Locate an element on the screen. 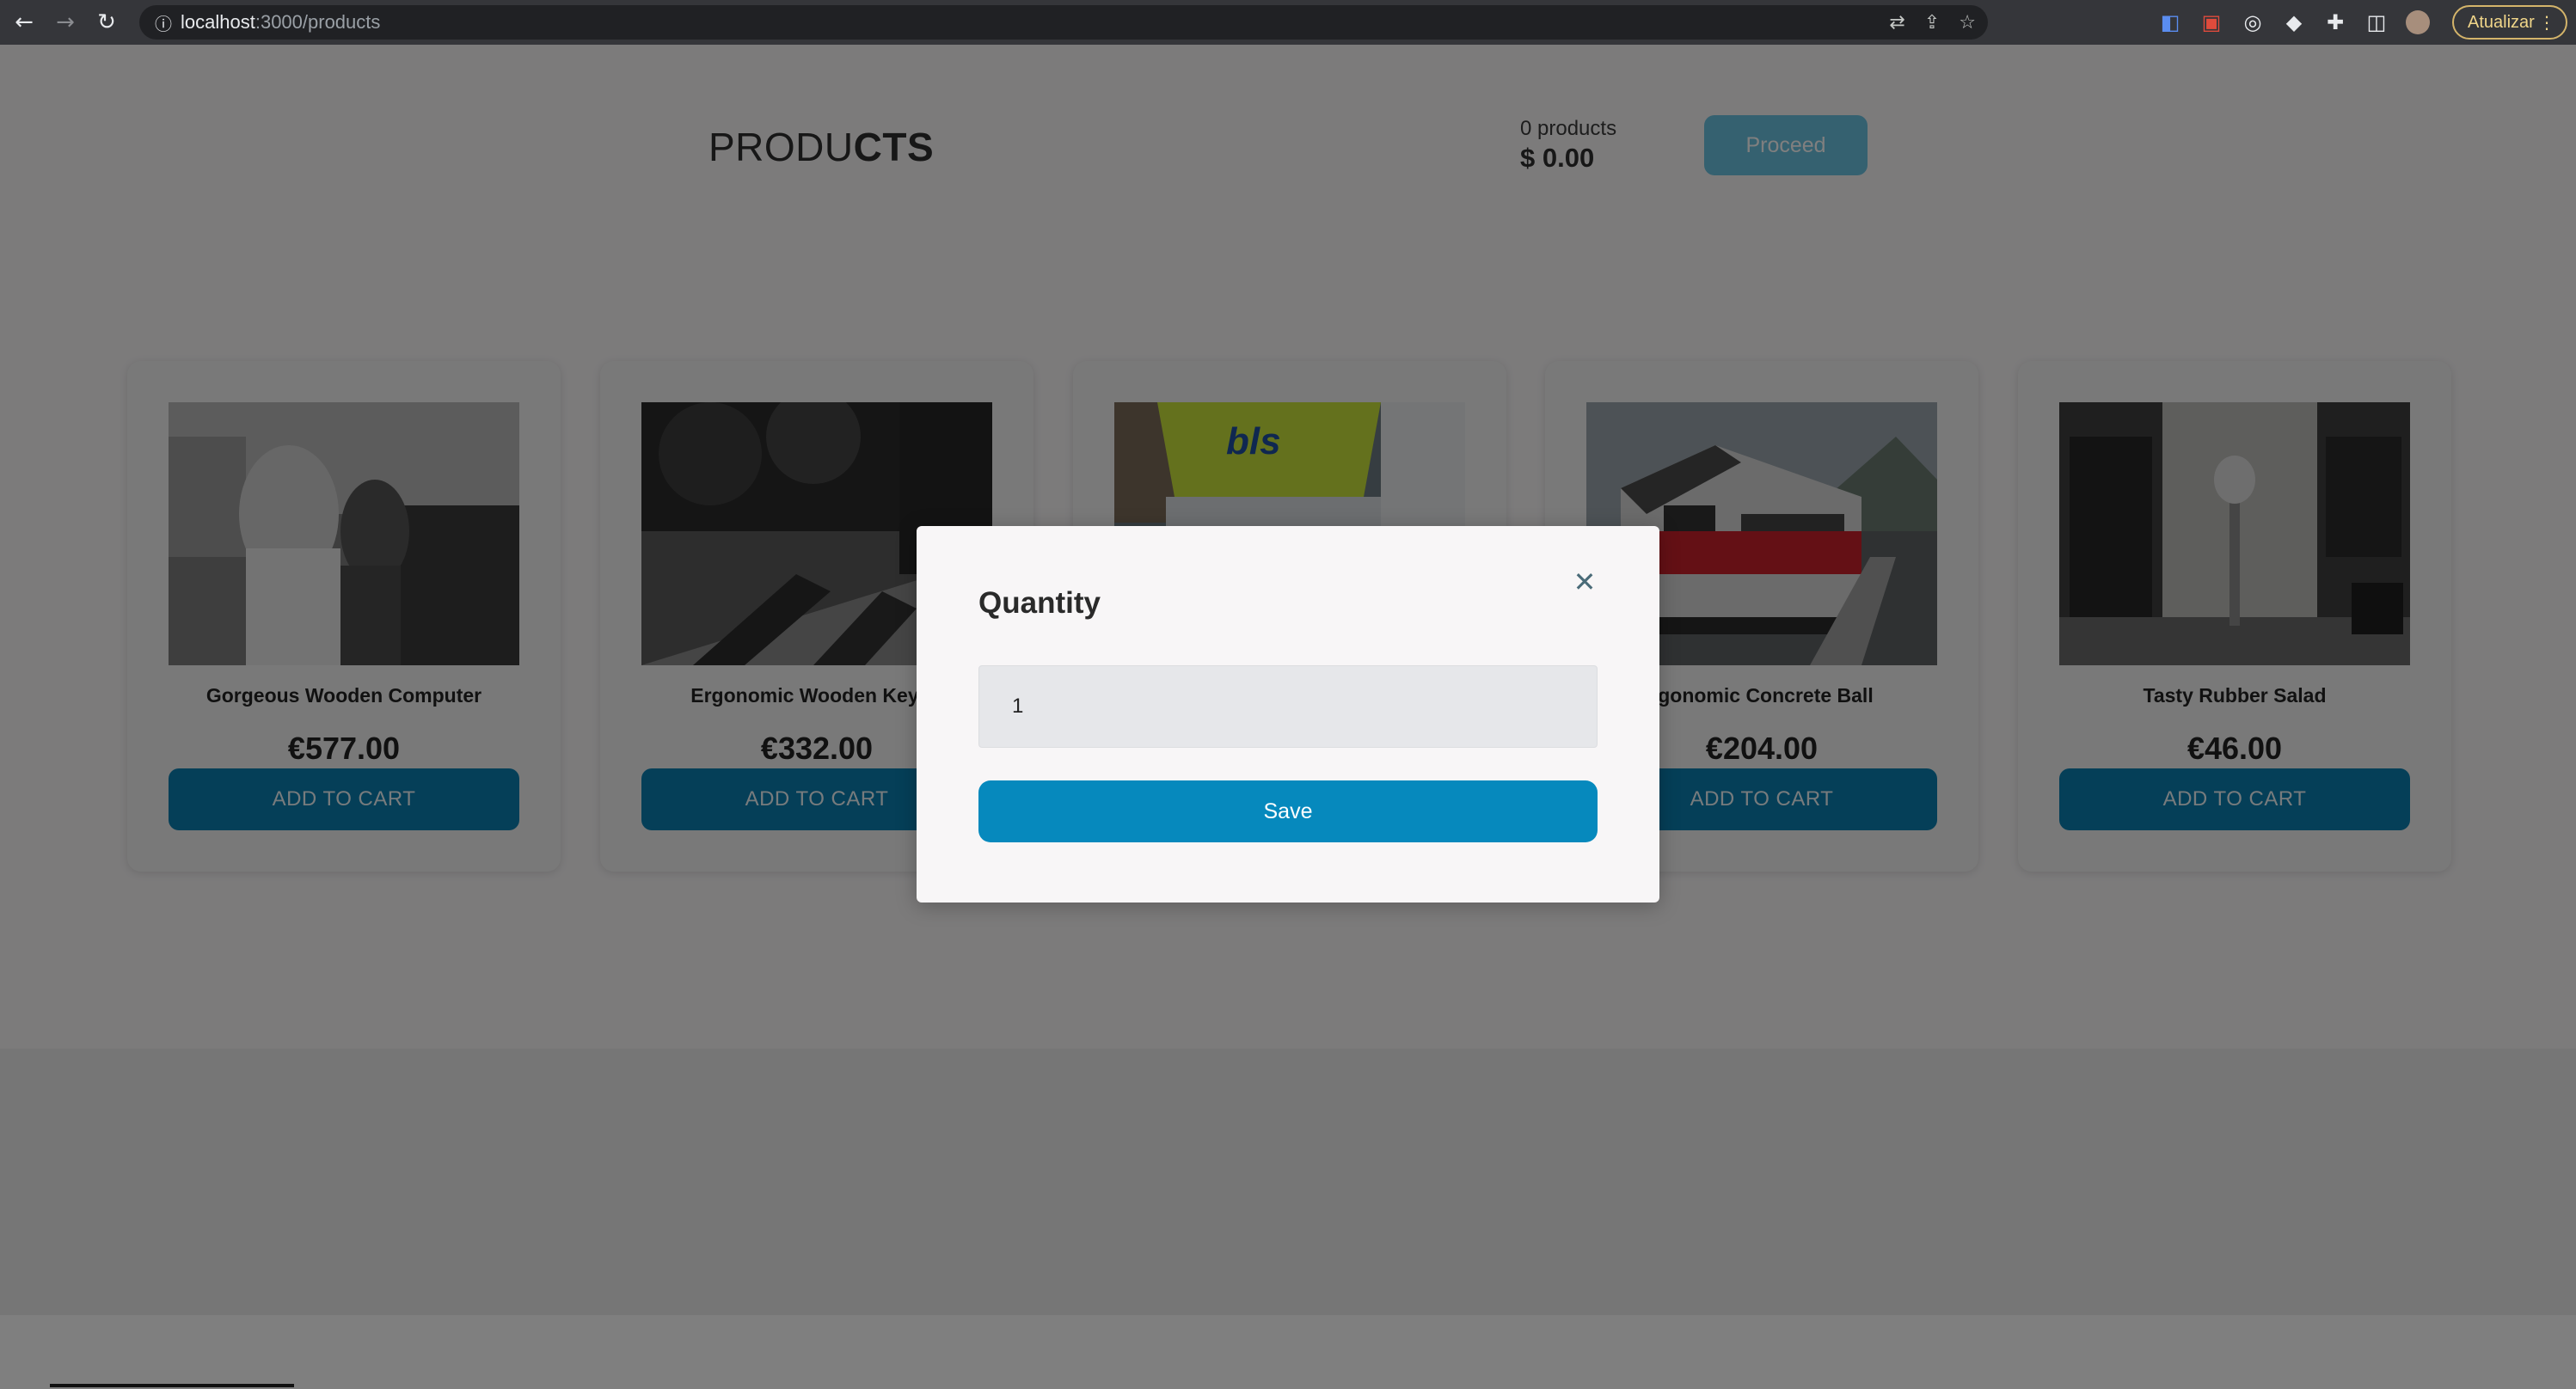 This screenshot has width=2576, height=1389. bookmark-star-icon: ☆ is located at coordinates (1967, 23).